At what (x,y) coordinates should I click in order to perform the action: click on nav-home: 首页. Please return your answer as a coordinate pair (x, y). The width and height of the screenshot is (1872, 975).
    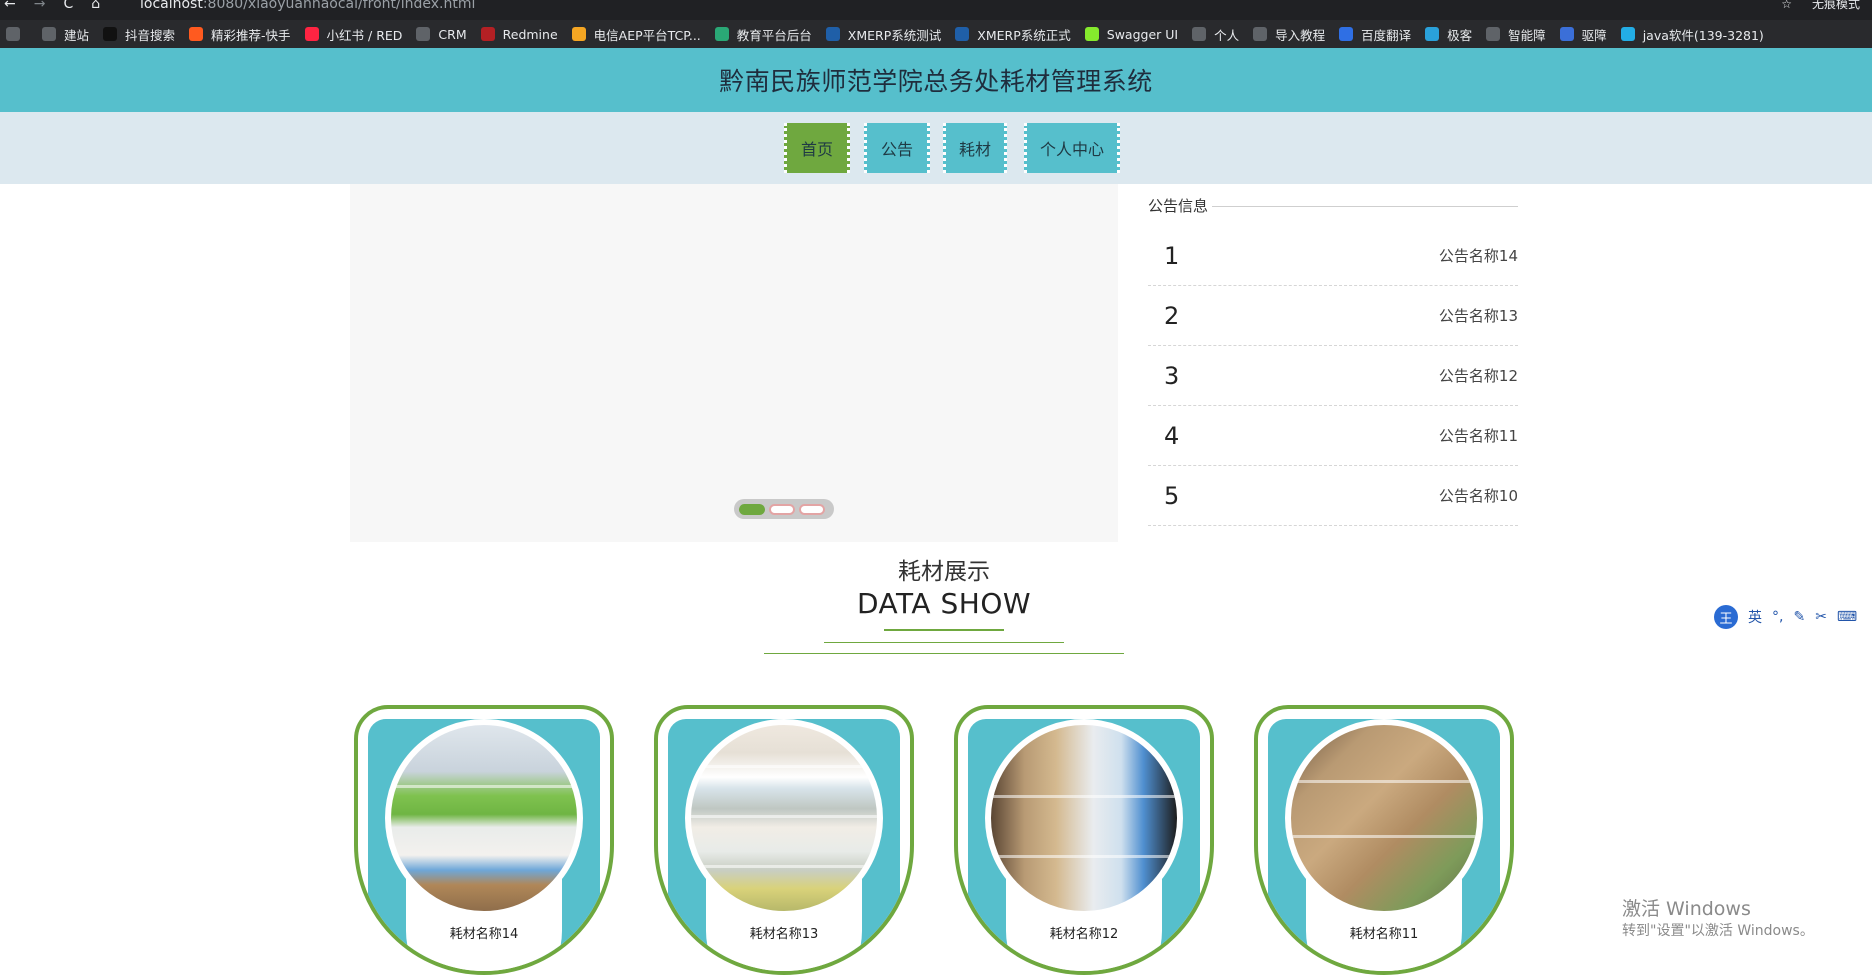
    Looking at the image, I should click on (817, 148).